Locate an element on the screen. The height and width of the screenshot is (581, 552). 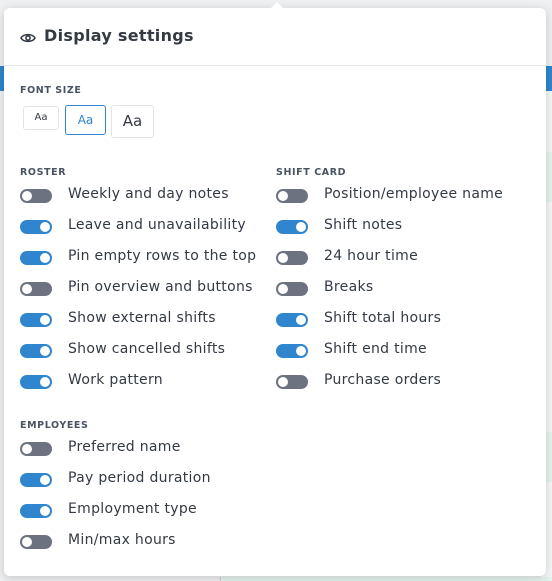
toggle-label: Show cancelled shifts is located at coordinates (147, 349).